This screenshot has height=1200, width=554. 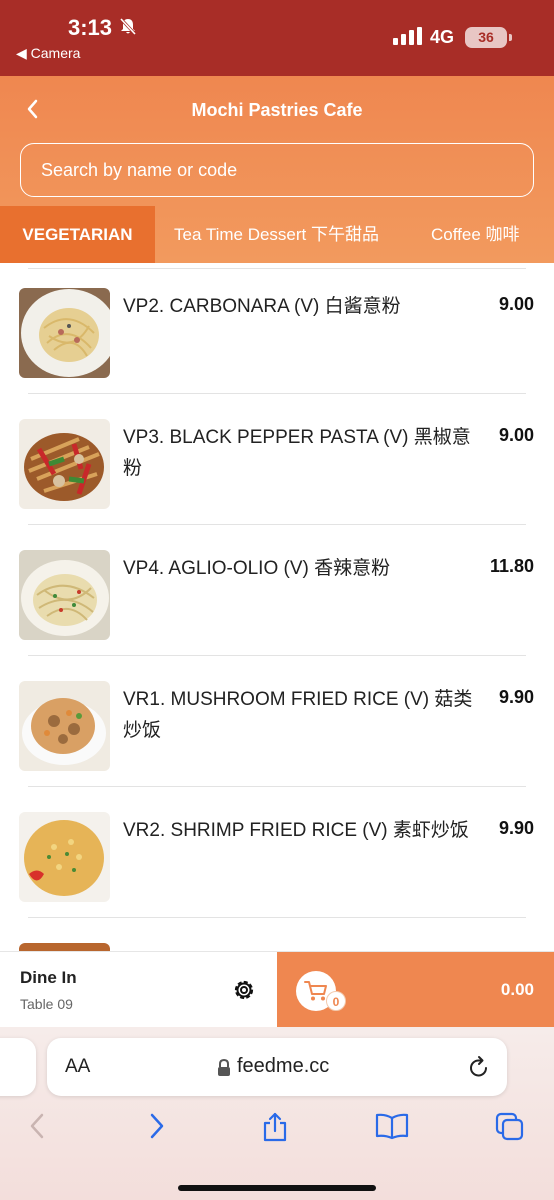 I want to click on dine-mode: Dine In, so click(x=48, y=978).